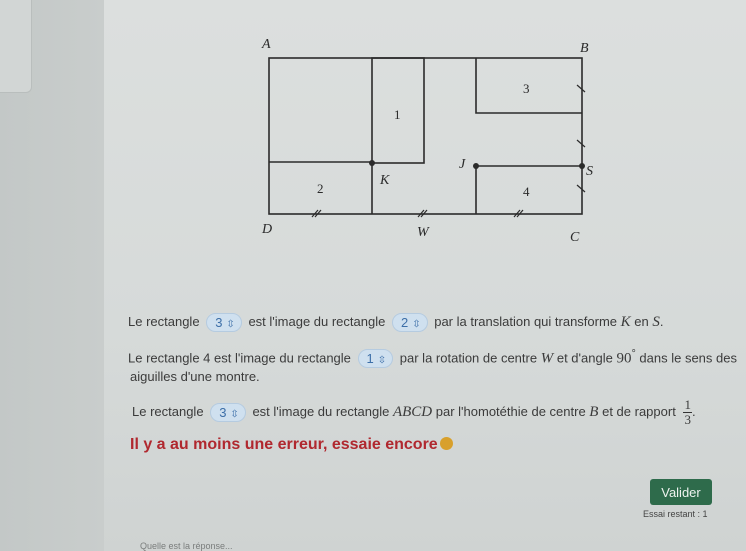 This screenshot has height=551, width=746. Describe the element at coordinates (195, 376) in the screenshot. I see `question-2-line2: aiguilles d'une montre.` at that location.